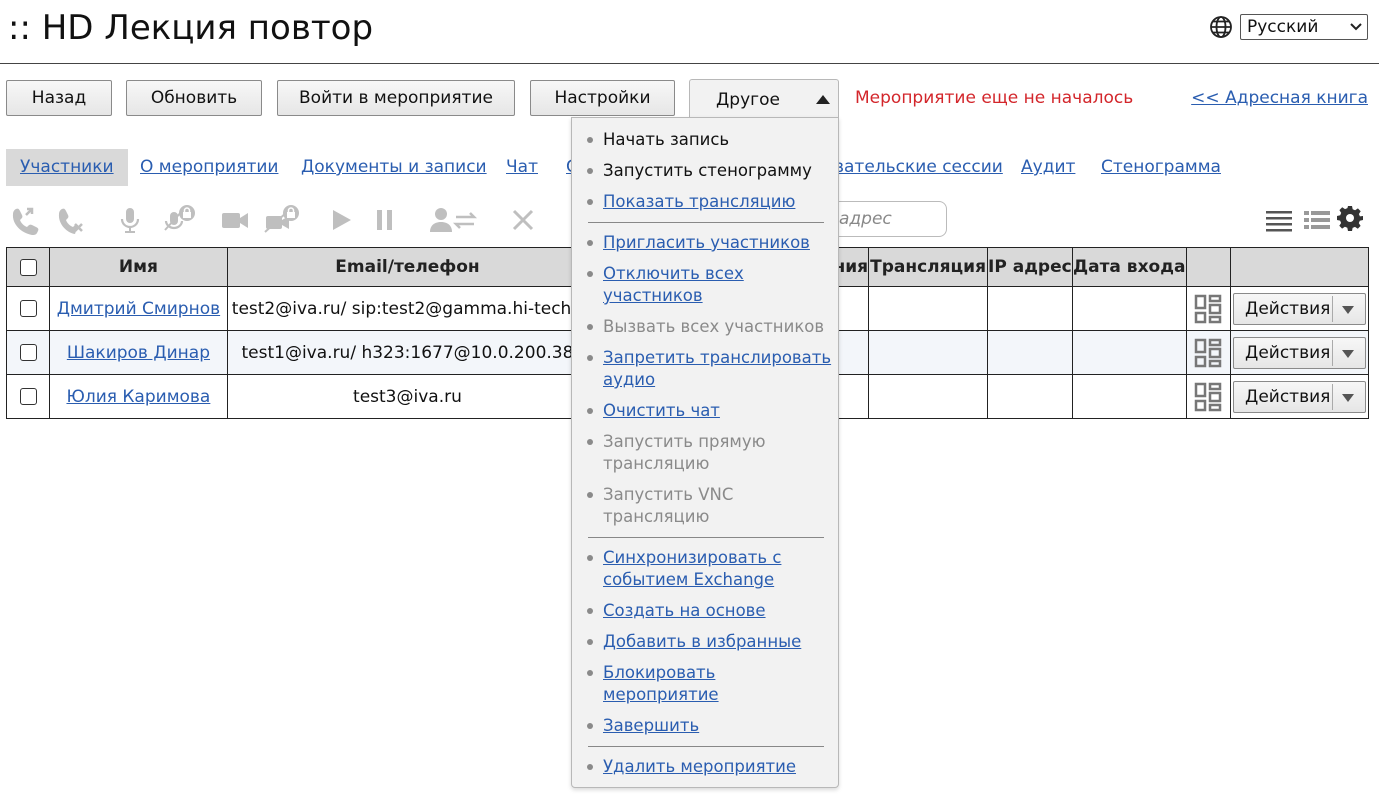  What do you see at coordinates (1221, 27) in the screenshot?
I see `globe-icon` at bounding box center [1221, 27].